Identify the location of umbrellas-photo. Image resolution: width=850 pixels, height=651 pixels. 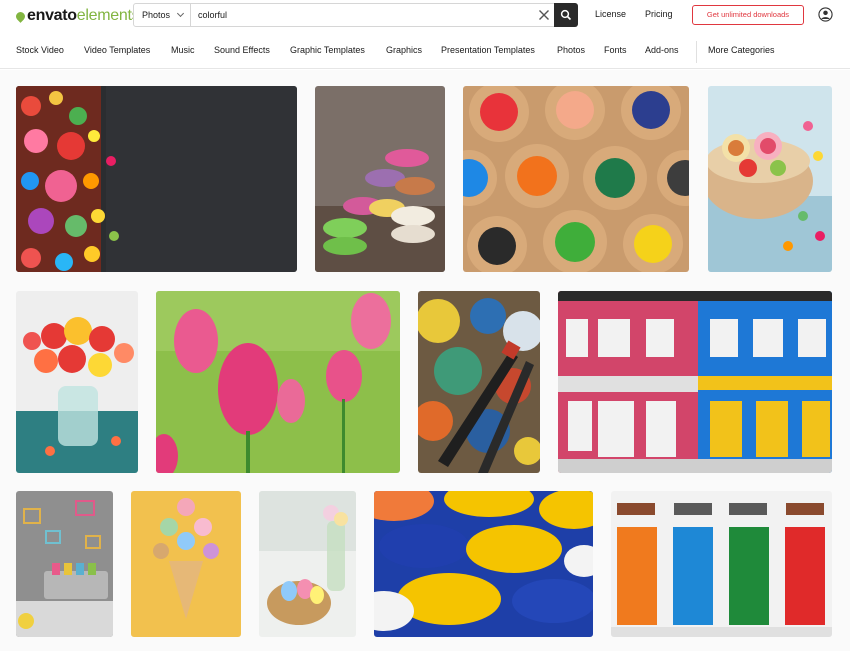
(483, 564).